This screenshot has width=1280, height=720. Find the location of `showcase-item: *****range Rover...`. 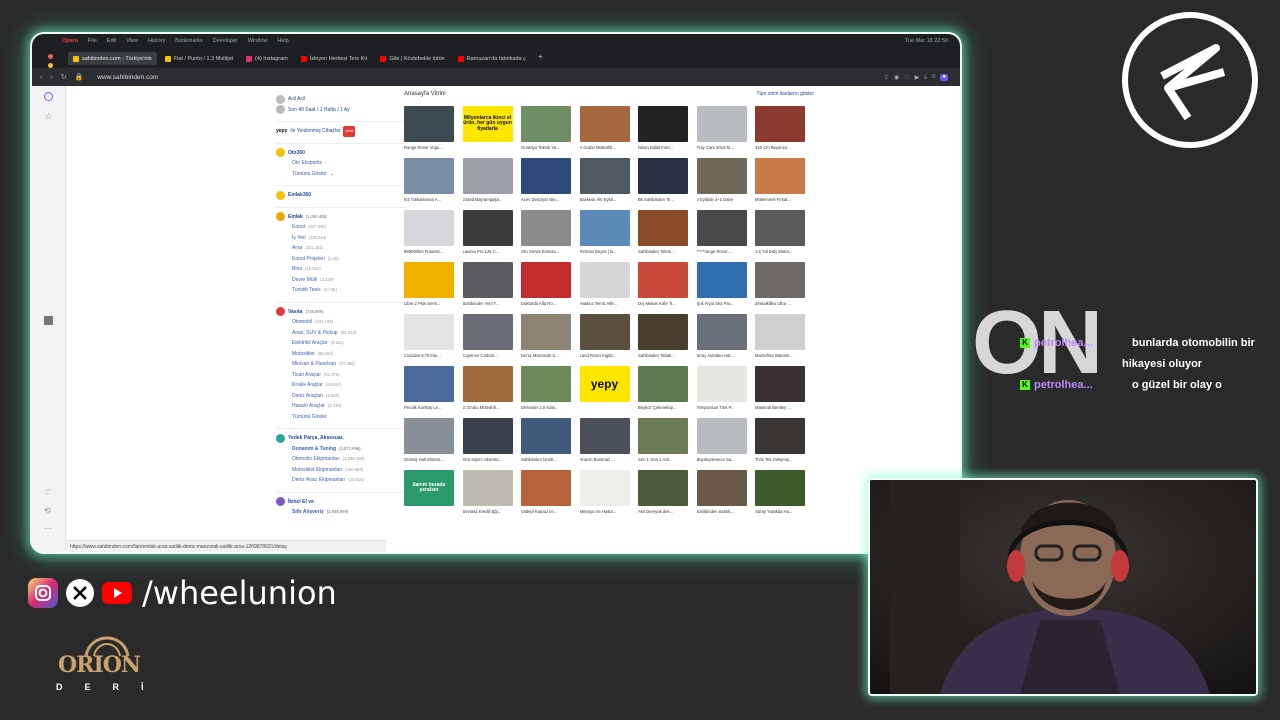

showcase-item: *****range Rover... is located at coordinates (721, 235).